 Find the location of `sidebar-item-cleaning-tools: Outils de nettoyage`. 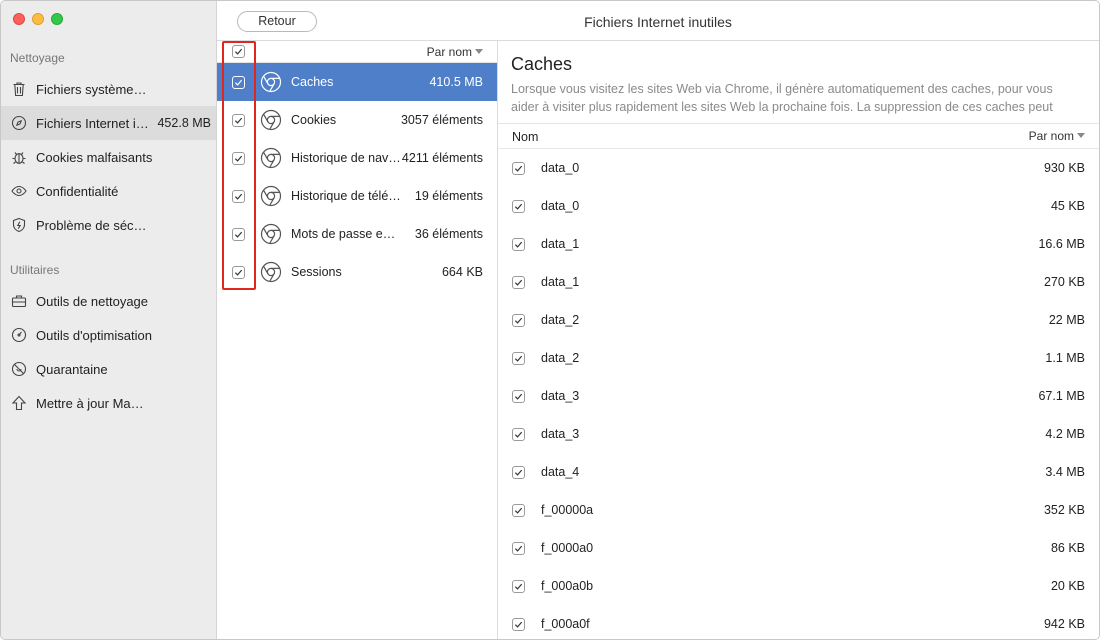

sidebar-item-cleaning-tools: Outils de nettoyage is located at coordinates (108, 301).